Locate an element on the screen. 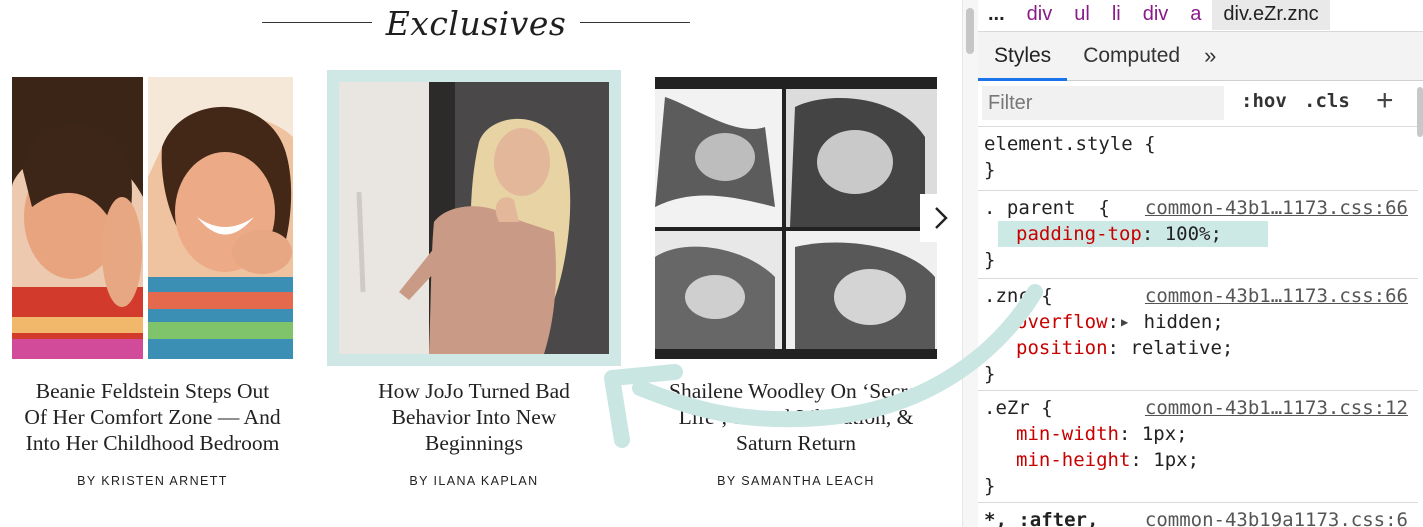 This screenshot has width=1423, height=527. property-name: position is located at coordinates (1062, 348).